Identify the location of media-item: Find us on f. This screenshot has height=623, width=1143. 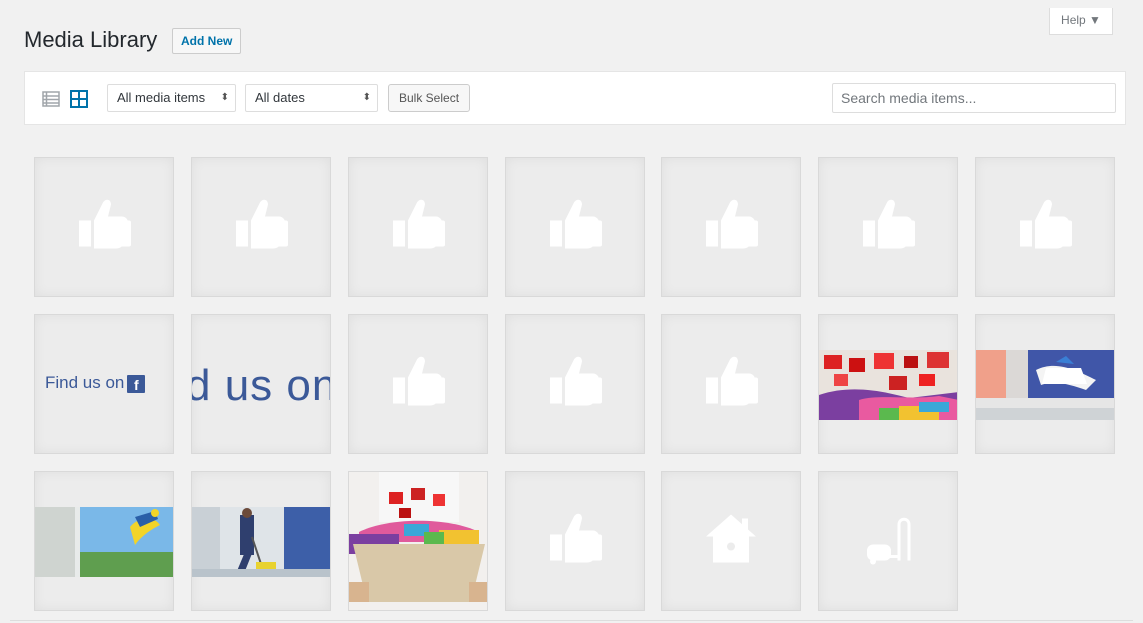
(104, 384).